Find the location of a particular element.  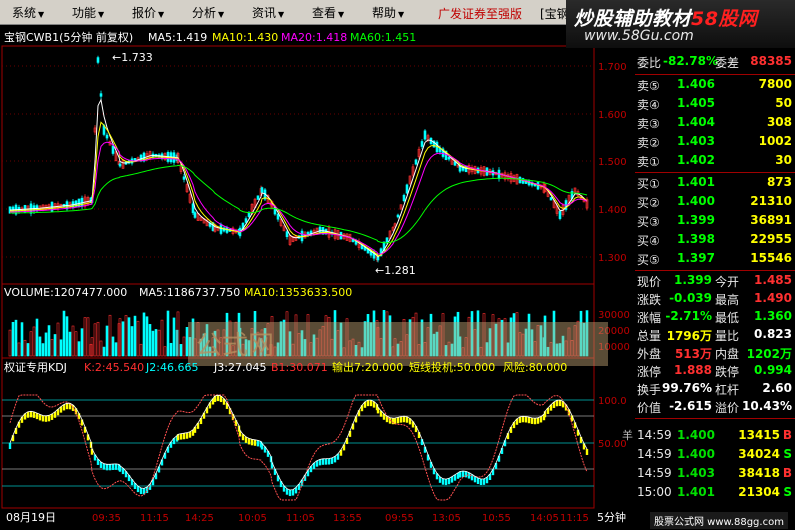

ma20-label: MA20:1.418 is located at coordinates (314, 37).